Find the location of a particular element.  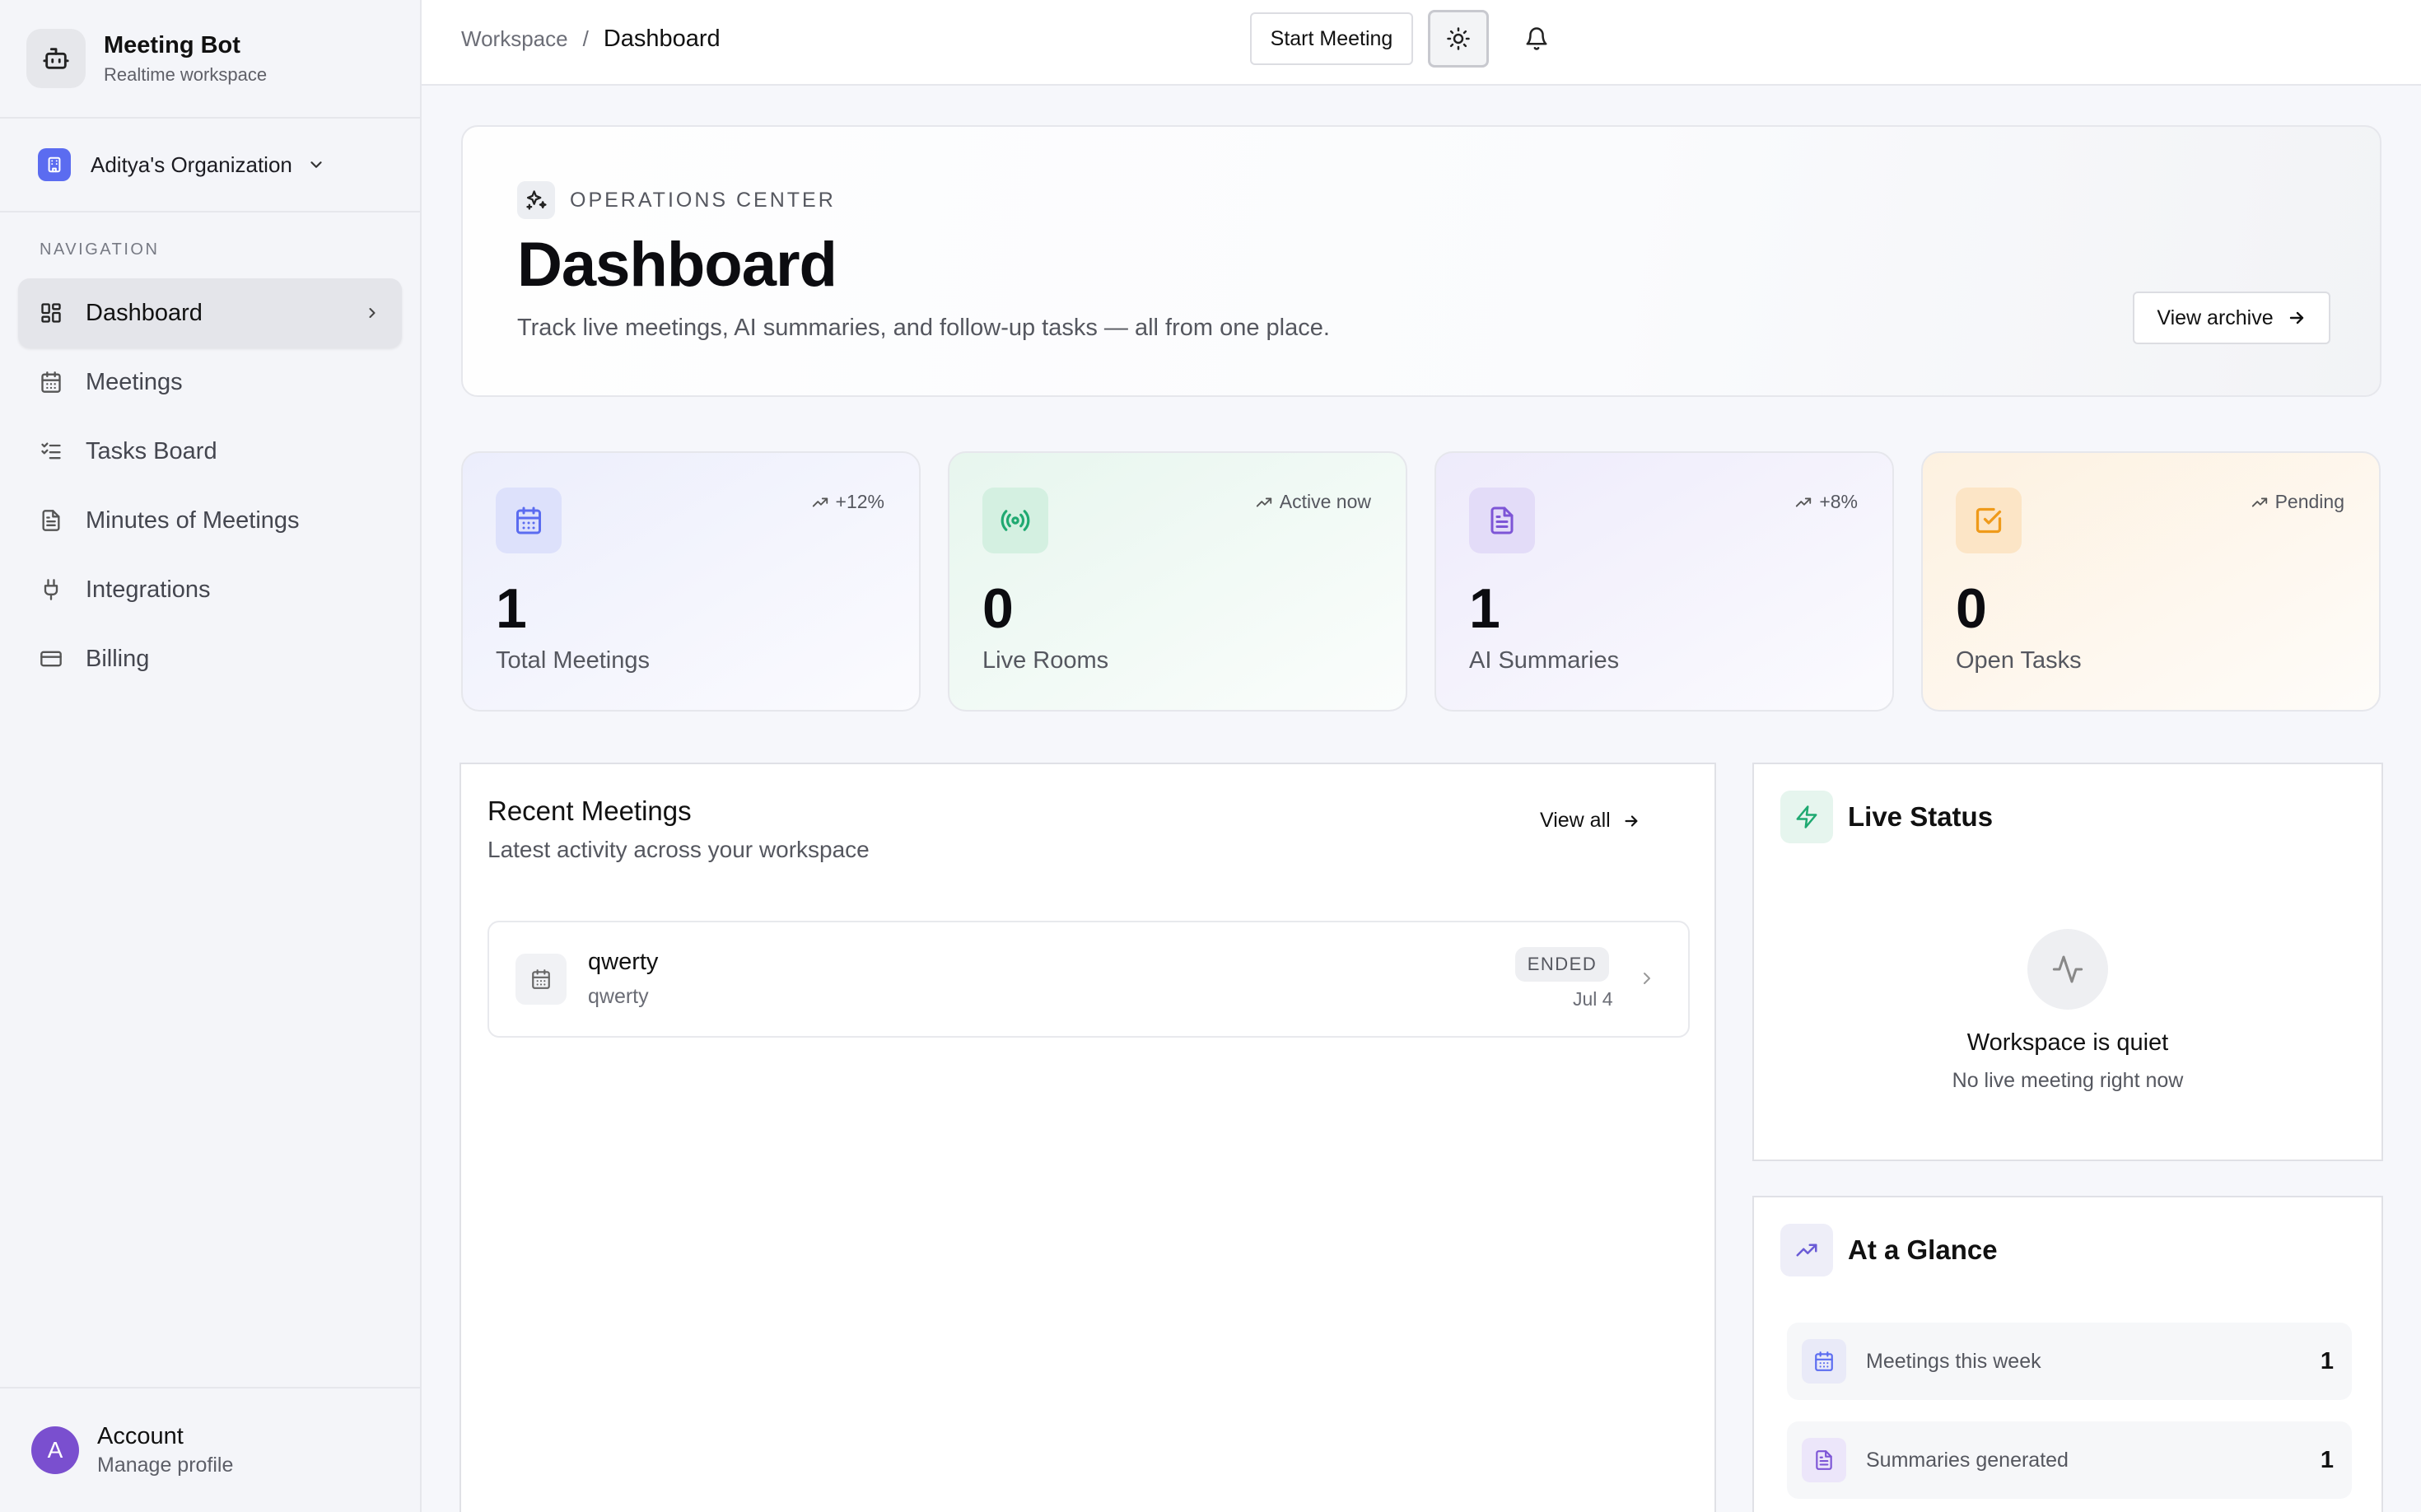

sidebar-item-tasks-board: Tasks Board is located at coordinates (210, 451).